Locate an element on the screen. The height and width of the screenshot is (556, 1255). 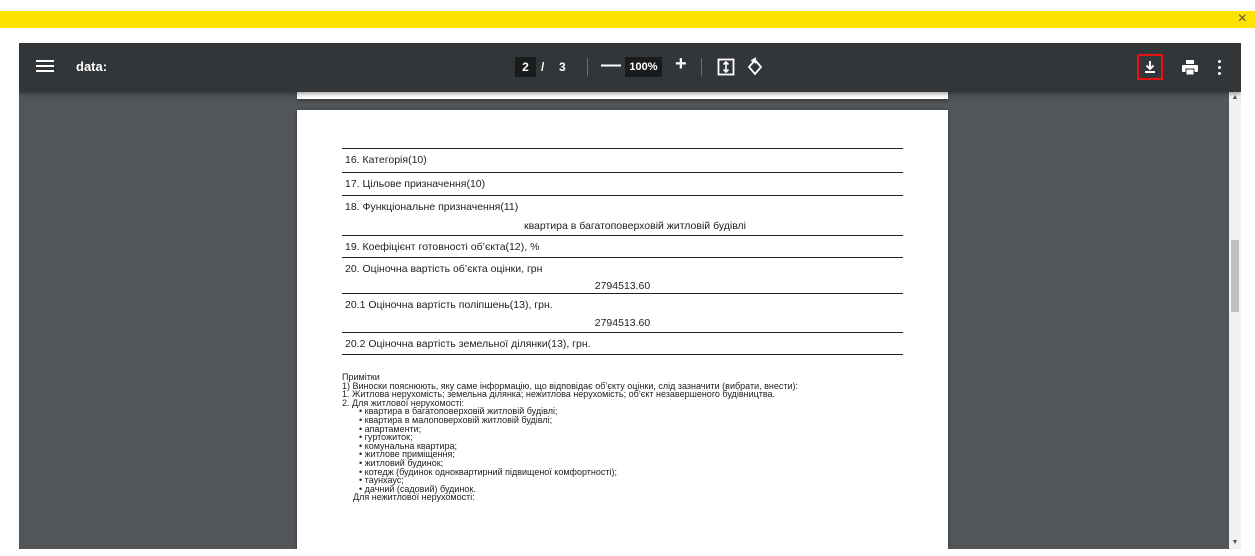
note-line: Для нежитлової нерухомості: is located at coordinates (414, 497).